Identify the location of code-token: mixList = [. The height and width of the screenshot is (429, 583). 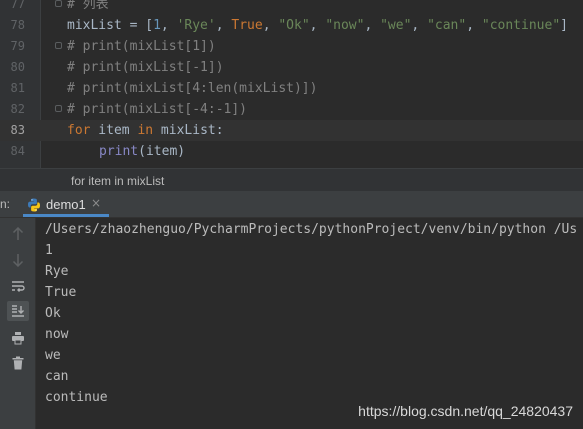
(110, 25).